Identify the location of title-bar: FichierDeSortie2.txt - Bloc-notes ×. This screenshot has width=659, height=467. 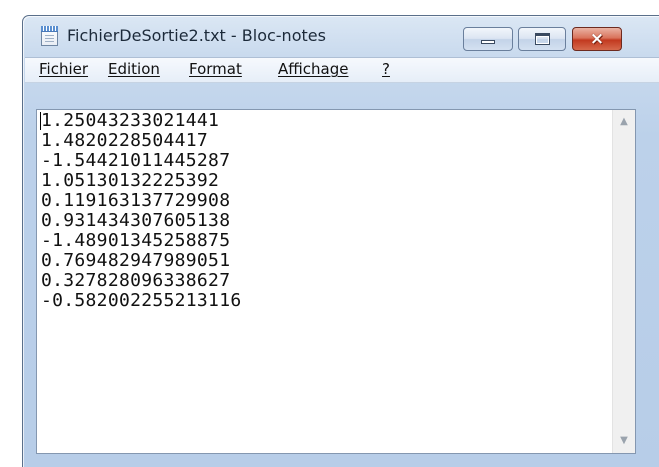
(341, 36).